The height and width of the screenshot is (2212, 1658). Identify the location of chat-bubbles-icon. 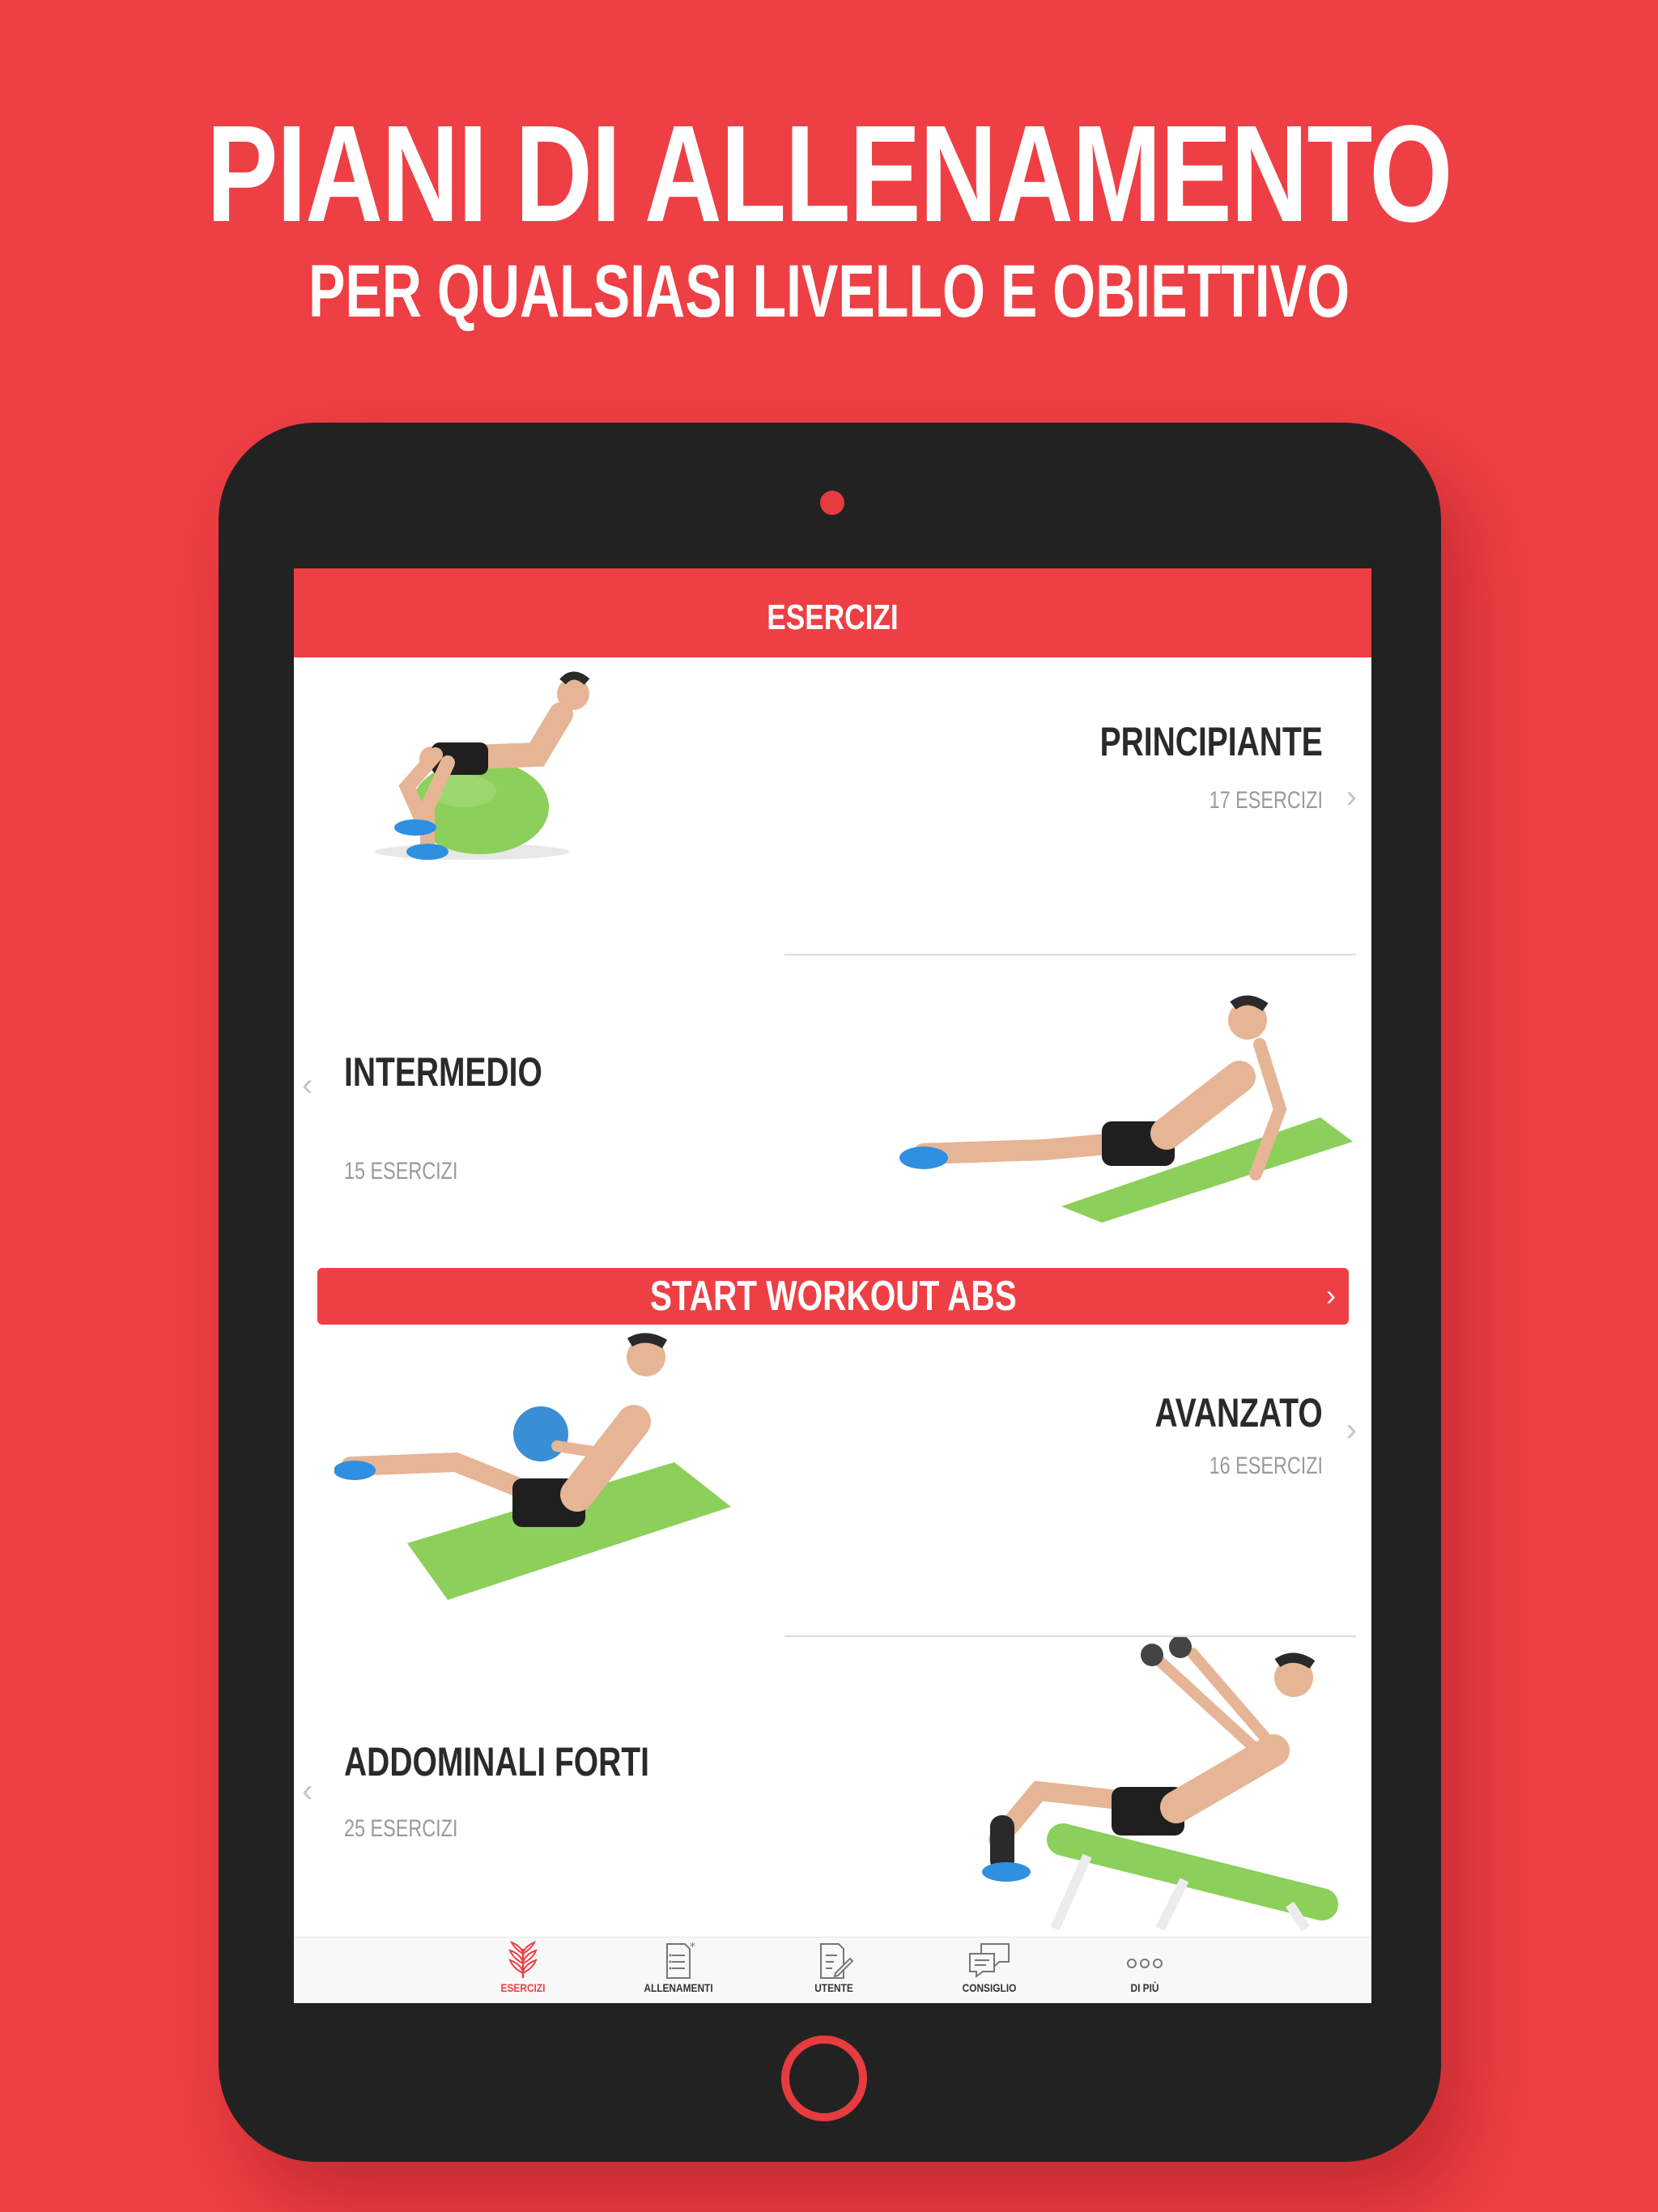
(989, 1961).